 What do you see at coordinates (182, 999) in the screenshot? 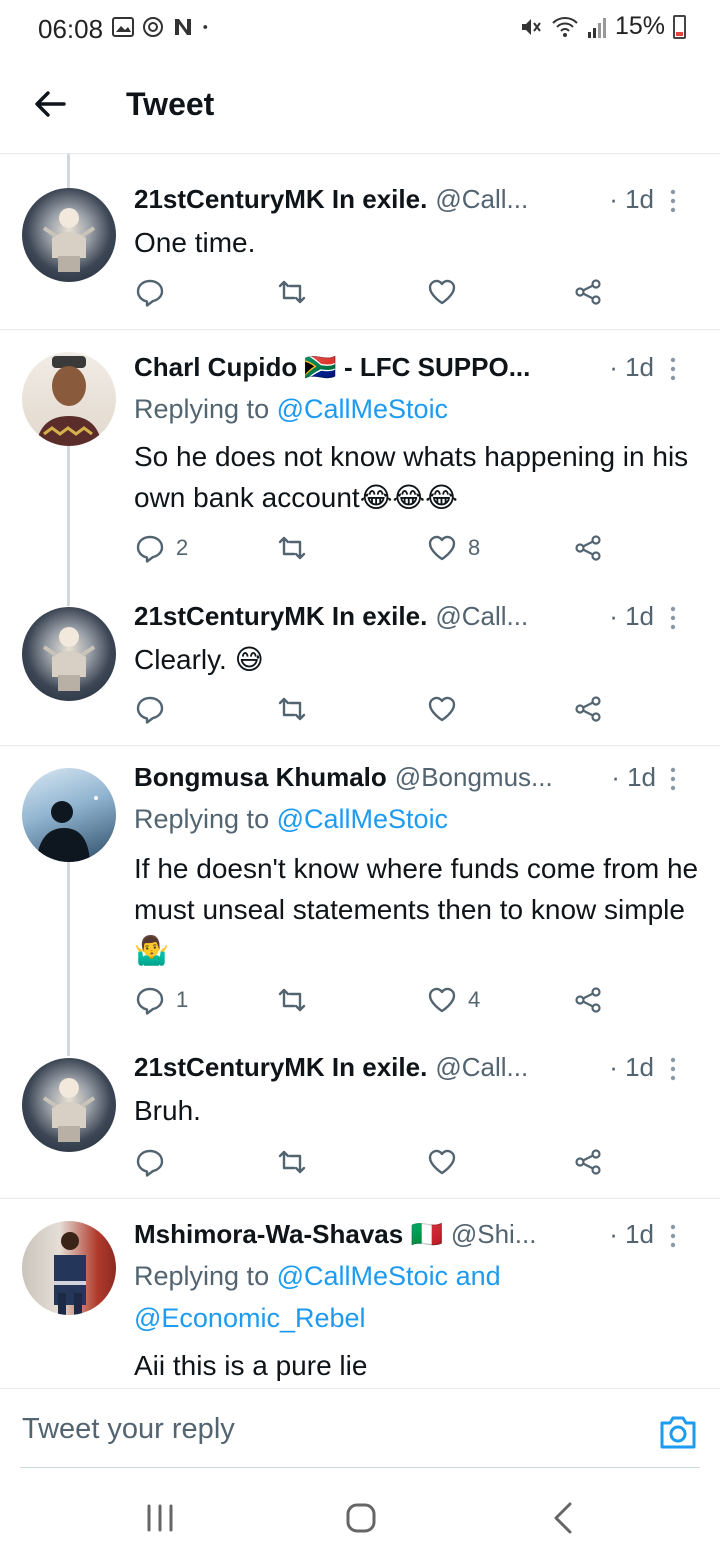
I see `reply-count: 1` at bounding box center [182, 999].